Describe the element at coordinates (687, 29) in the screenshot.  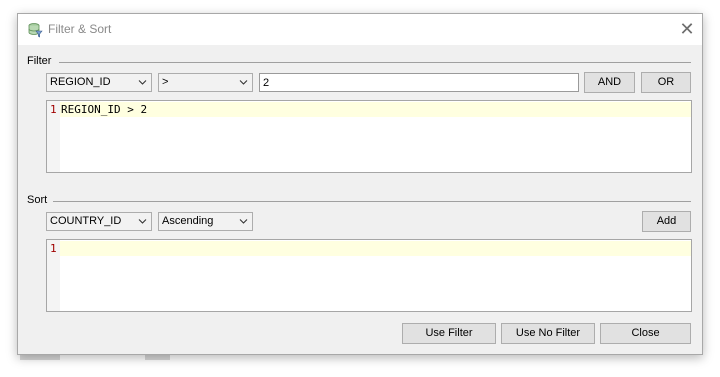
I see `close-icon: ✕` at that location.